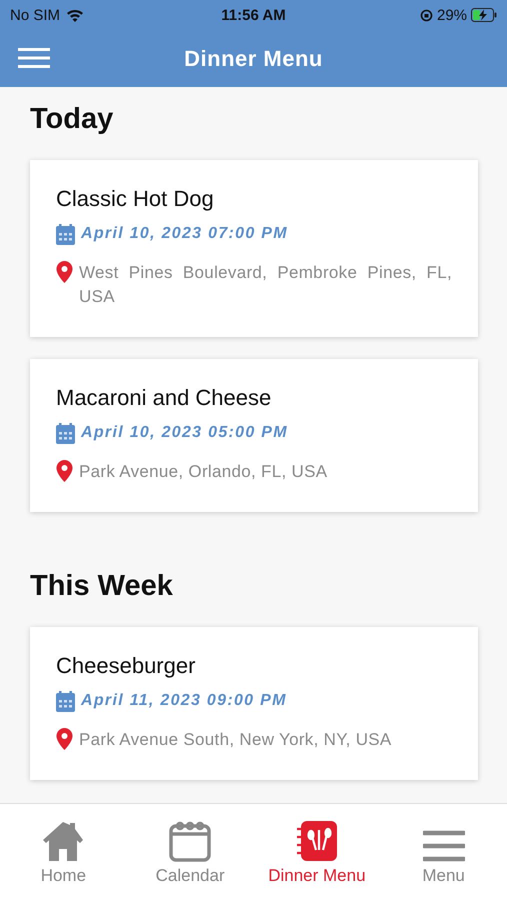 The height and width of the screenshot is (900, 507). What do you see at coordinates (184, 234) in the screenshot?
I see `meal-datetime: April 10, 2023 07:00 PM` at bounding box center [184, 234].